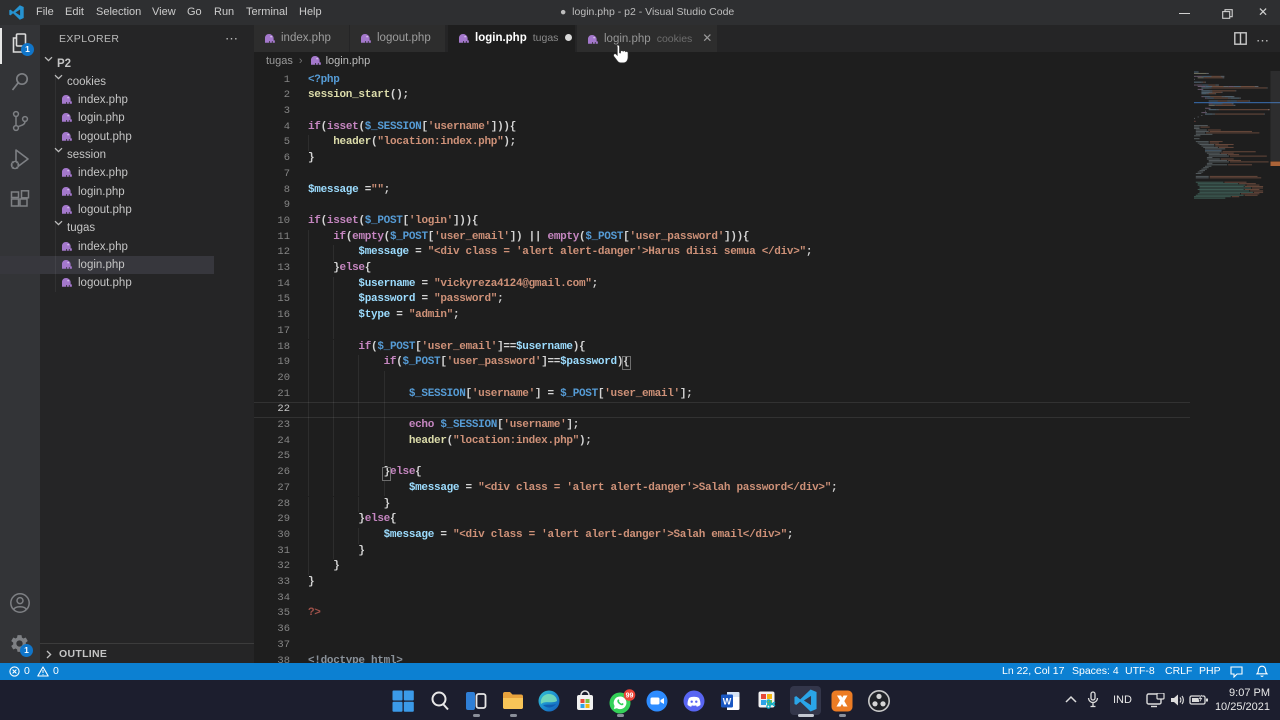  Describe the element at coordinates (727, 702) in the screenshot. I see `svg-text: W` at that location.